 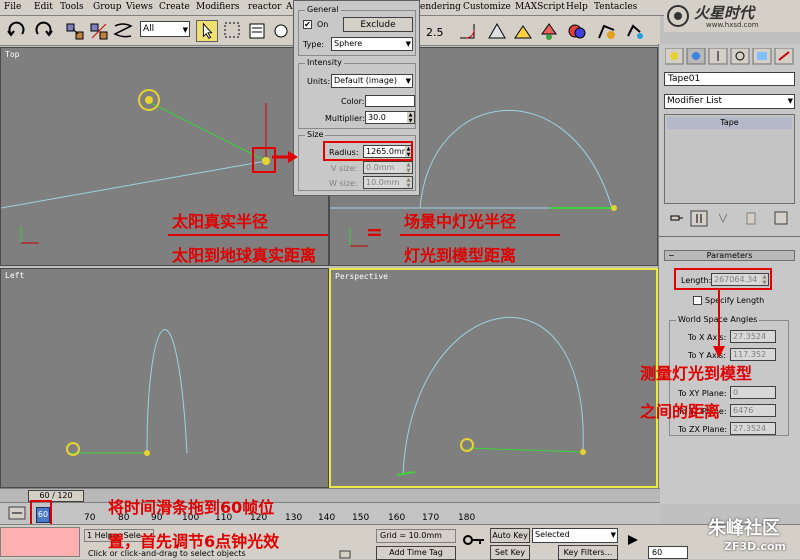 I want to click on left-view-scene, so click(x=127, y=392).